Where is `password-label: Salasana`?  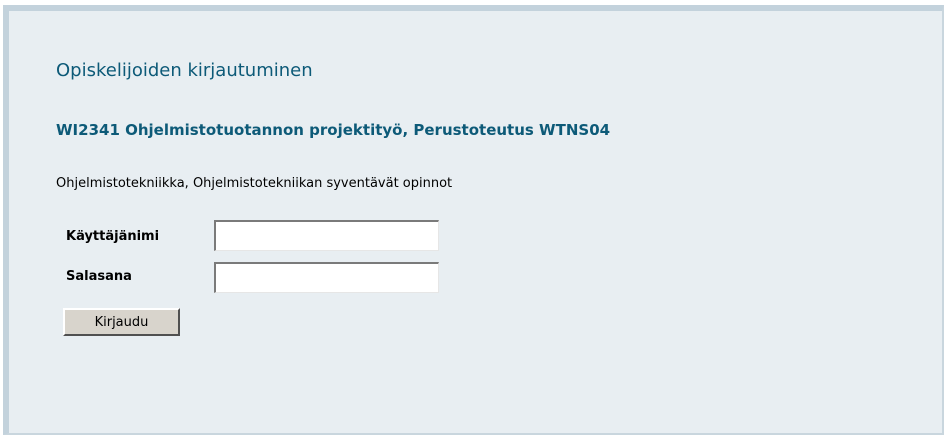 password-label: Salasana is located at coordinates (99, 276).